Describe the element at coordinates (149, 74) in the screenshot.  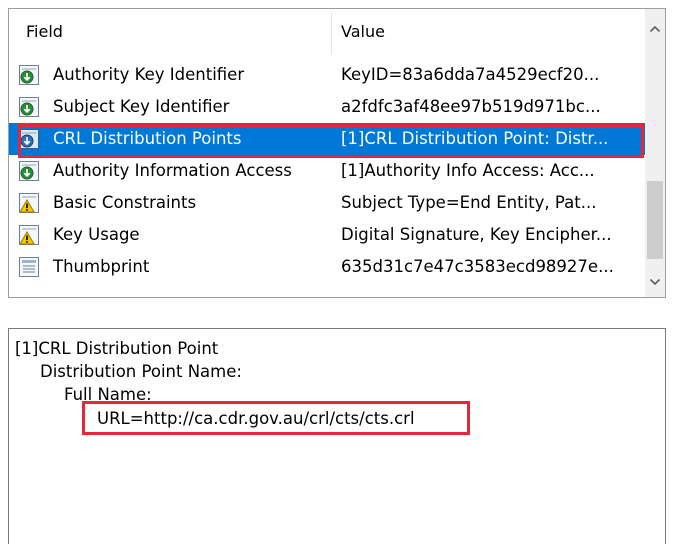
I see `field-name: Authority Key Identifier` at that location.